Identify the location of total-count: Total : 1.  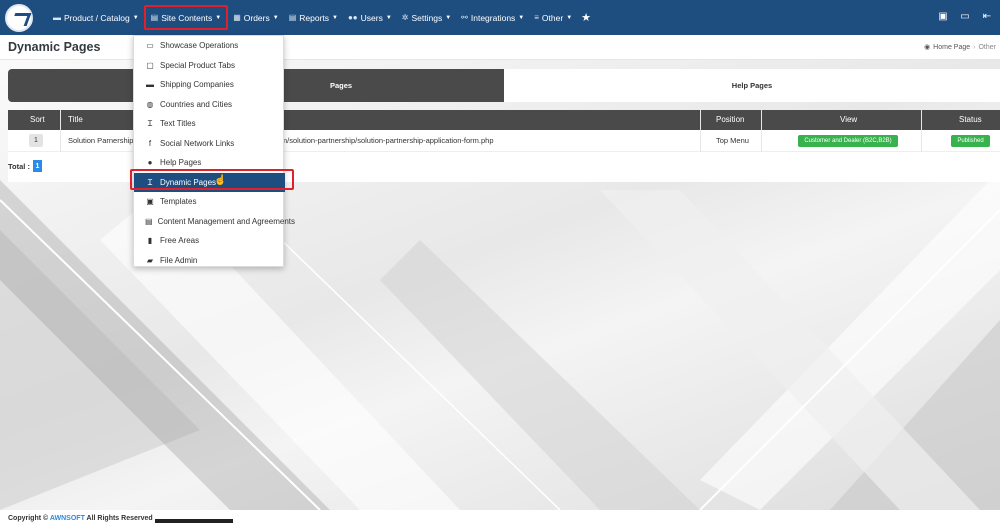
(25, 166).